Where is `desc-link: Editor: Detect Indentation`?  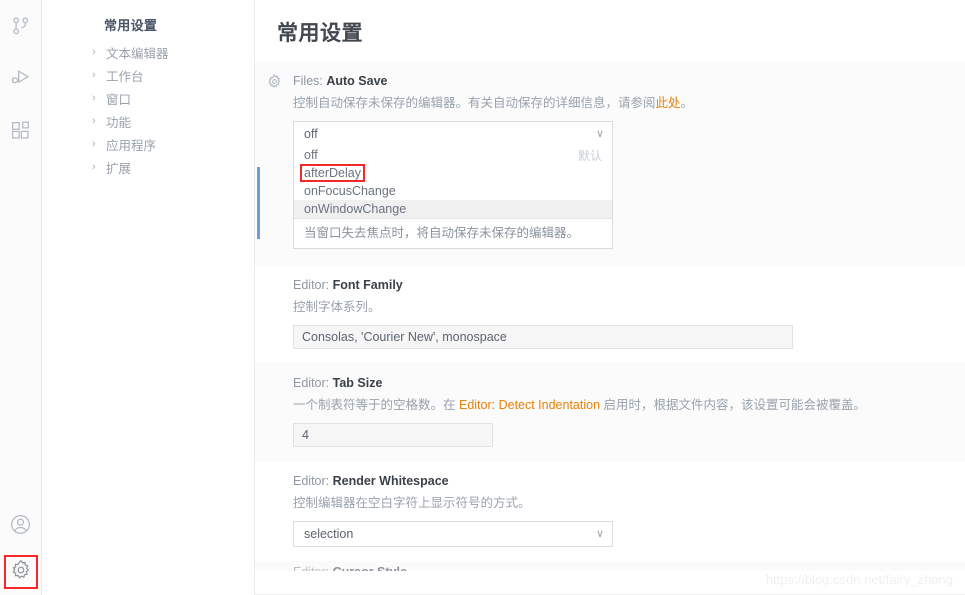
desc-link: Editor: Detect Indentation is located at coordinates (529, 405).